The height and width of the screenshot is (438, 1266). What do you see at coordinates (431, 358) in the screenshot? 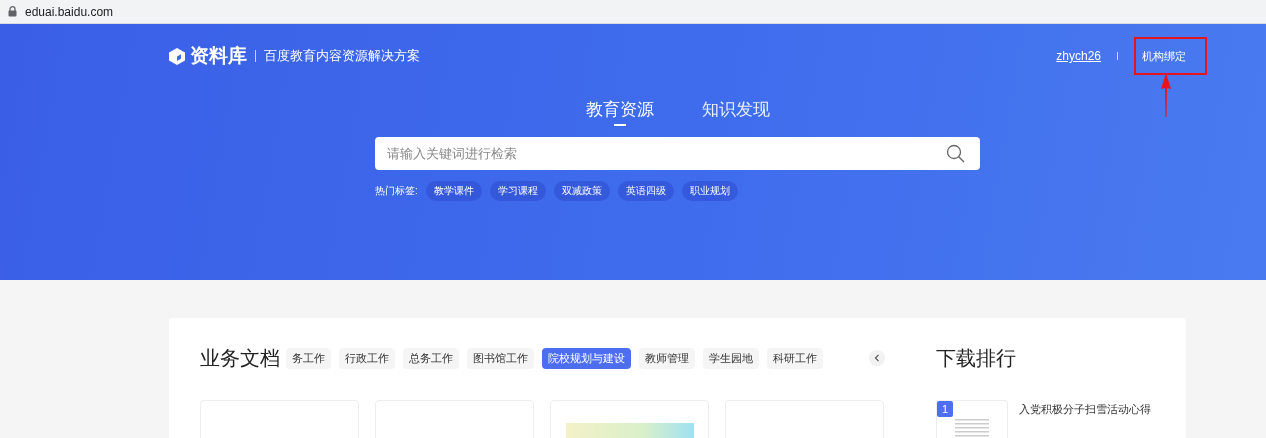
I see `category-tab: 总务工作` at bounding box center [431, 358].